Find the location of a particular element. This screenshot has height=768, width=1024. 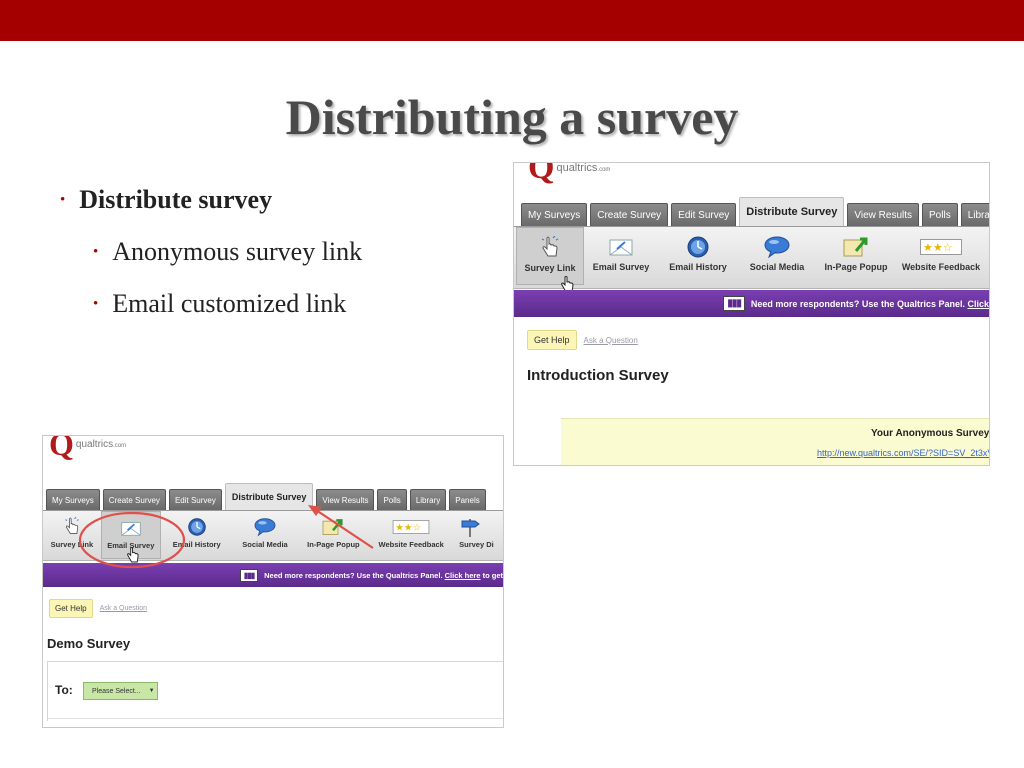

tool-label: Email Survey is located at coordinates (621, 267).